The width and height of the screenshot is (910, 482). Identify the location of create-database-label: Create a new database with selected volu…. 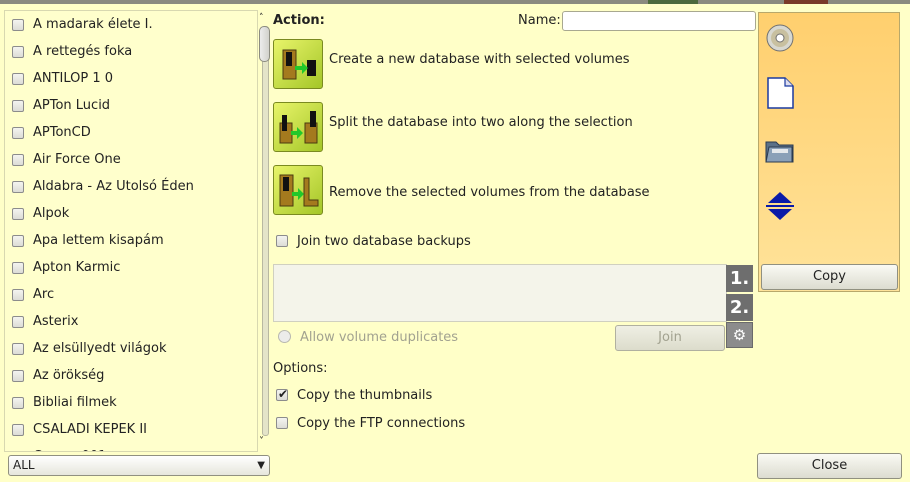
(479, 59).